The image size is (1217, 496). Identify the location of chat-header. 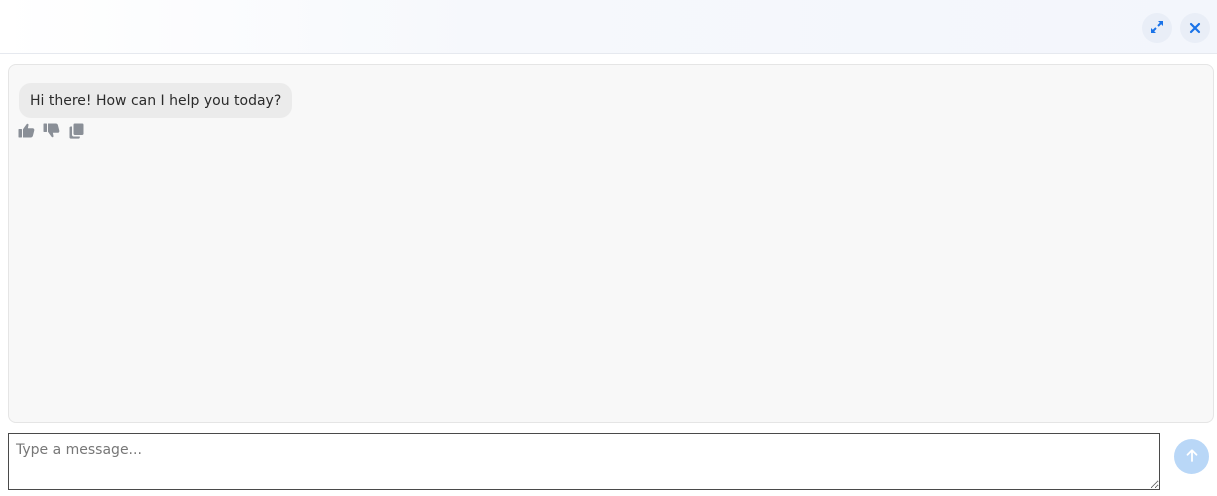
(608, 27).